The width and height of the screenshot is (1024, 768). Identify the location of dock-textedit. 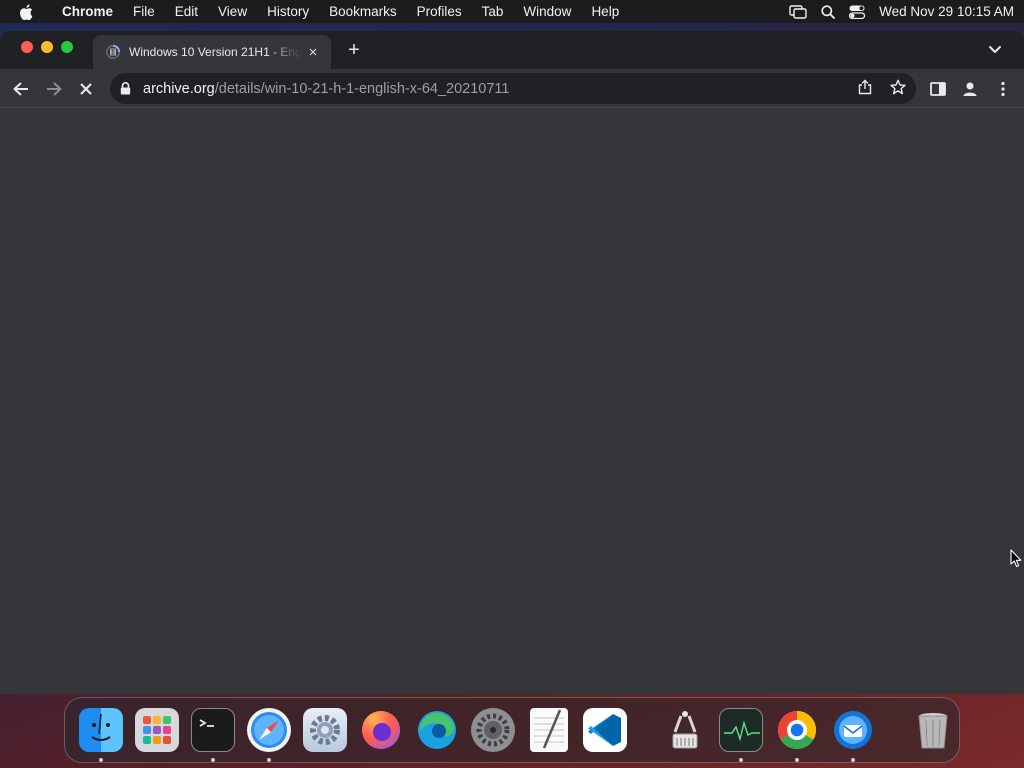
(549, 730).